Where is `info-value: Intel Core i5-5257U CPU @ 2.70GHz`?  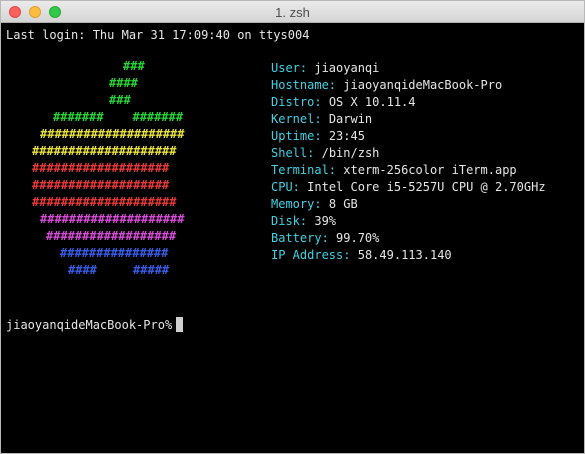 info-value: Intel Core i5-5257U CPU @ 2.70GHz is located at coordinates (426, 187).